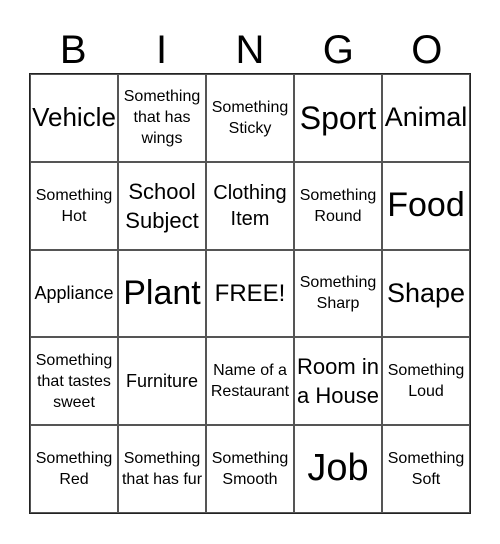 The width and height of the screenshot is (500, 544). I want to click on bingo-cell: Something Sharp, so click(338, 293).